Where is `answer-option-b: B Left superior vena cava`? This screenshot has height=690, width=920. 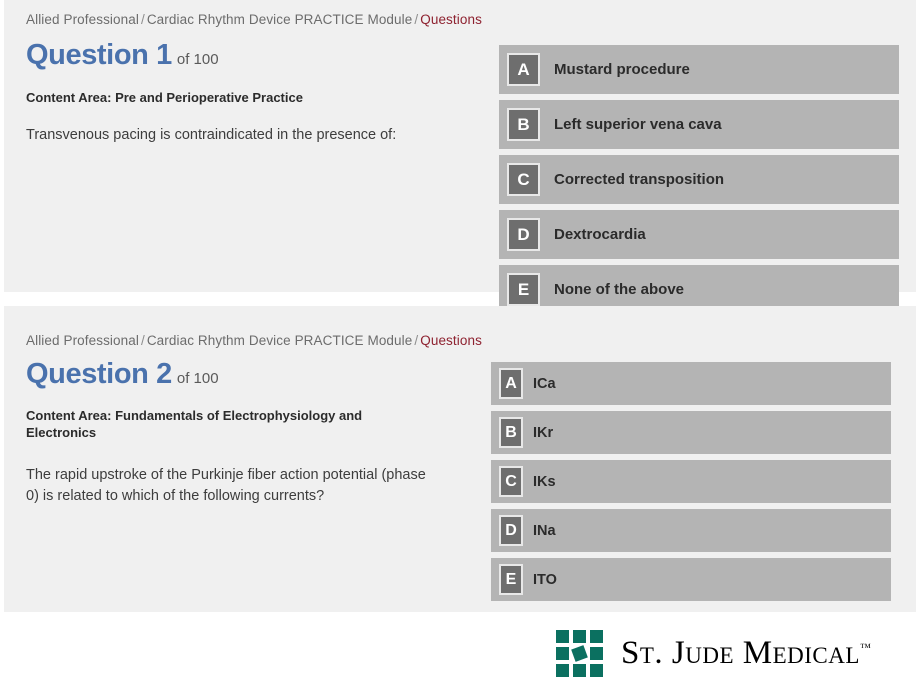
answer-option-b: B Left superior vena cava is located at coordinates (699, 124).